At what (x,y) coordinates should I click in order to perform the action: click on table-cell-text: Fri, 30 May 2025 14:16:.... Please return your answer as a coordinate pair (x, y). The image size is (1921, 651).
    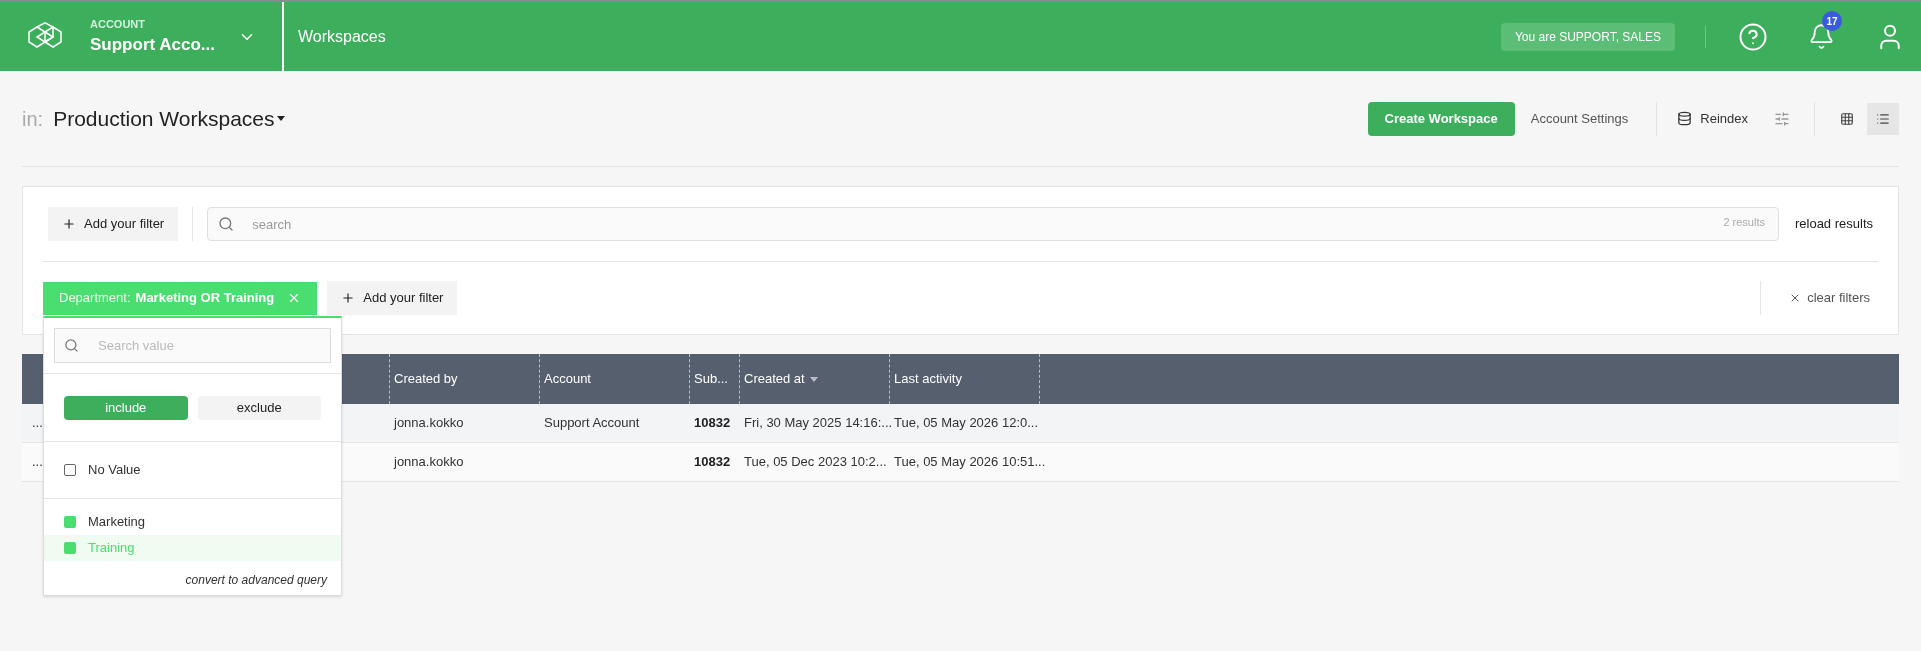
    Looking at the image, I should click on (818, 423).